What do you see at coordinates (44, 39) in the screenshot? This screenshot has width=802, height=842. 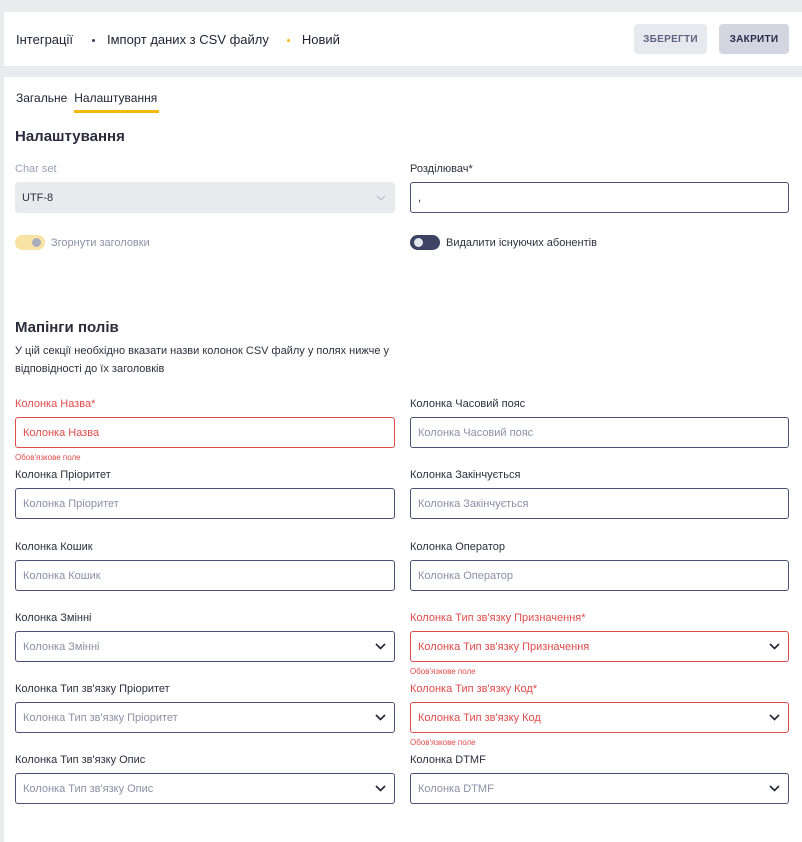 I see `breadcrumb-item-integrations: Інтеграції` at bounding box center [44, 39].